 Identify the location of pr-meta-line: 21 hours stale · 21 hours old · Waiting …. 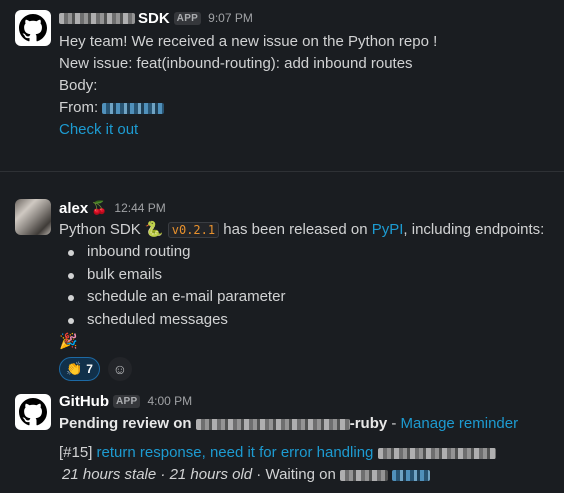
(306, 475).